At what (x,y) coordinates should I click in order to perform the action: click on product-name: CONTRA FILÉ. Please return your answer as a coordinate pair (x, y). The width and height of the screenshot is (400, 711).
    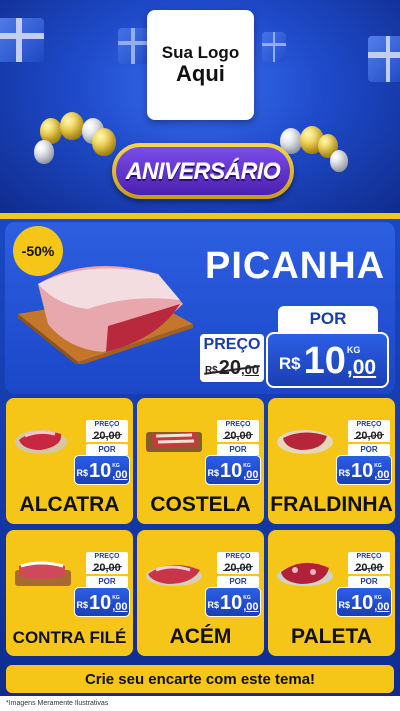
    Looking at the image, I should click on (69, 637).